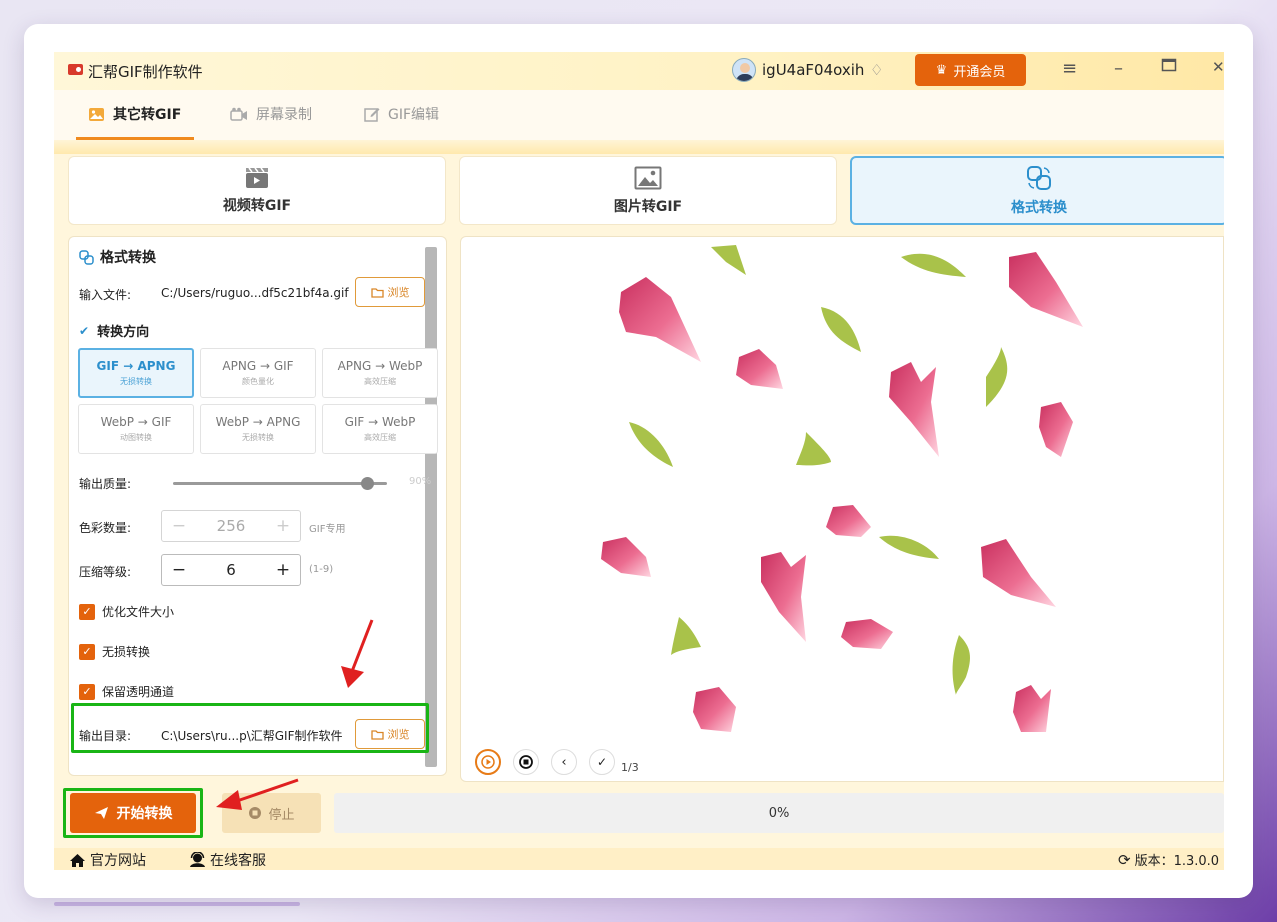 The image size is (1277, 922). Describe the element at coordinates (380, 422) in the screenshot. I see `direction-main: GIF → WebP` at that location.